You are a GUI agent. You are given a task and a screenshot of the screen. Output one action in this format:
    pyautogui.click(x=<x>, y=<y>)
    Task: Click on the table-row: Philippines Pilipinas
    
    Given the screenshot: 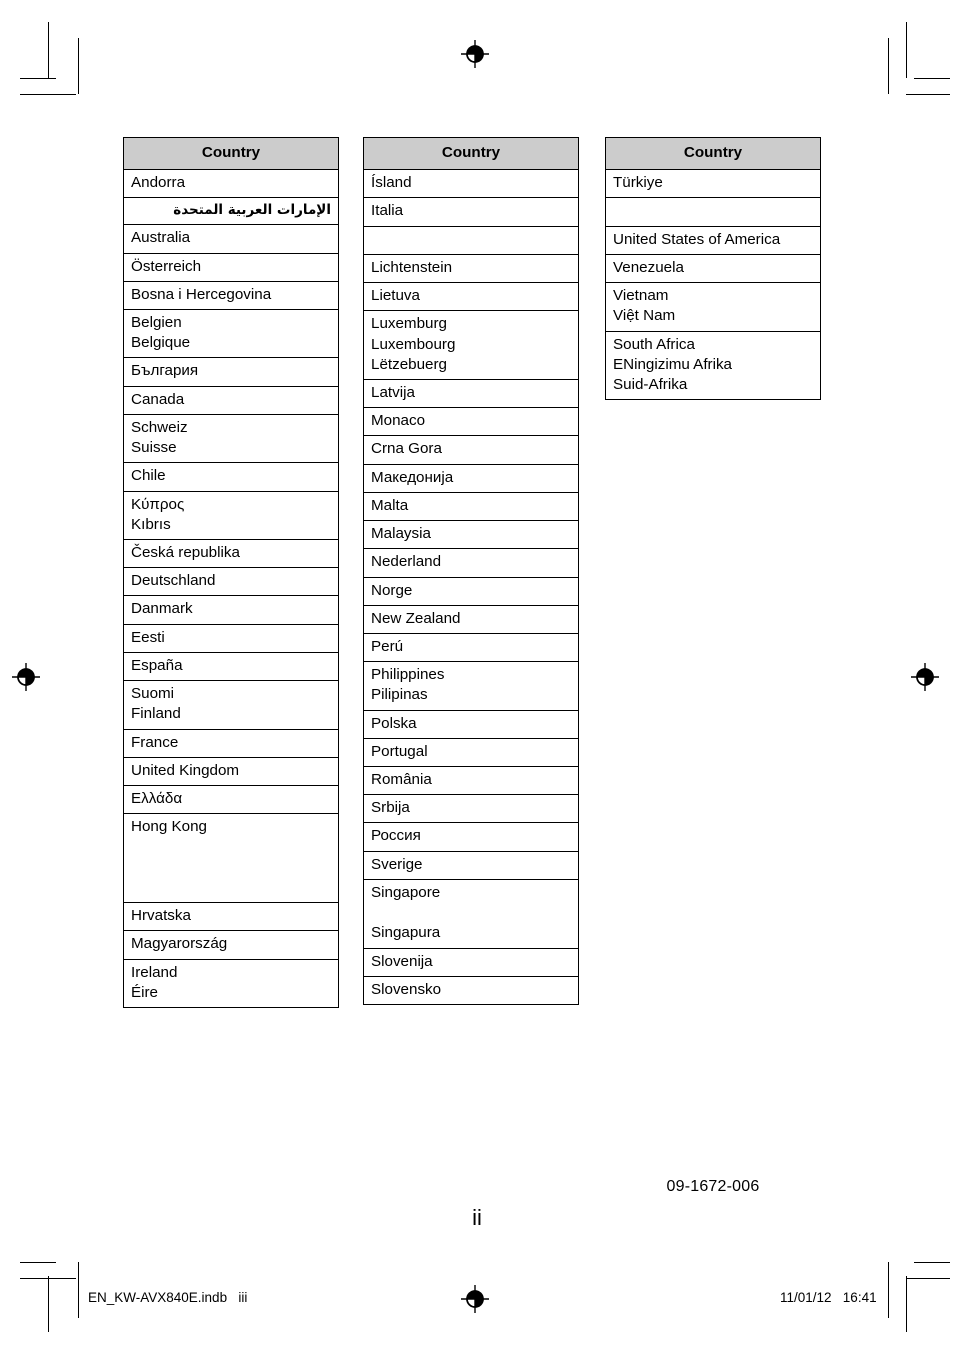 What is the action you would take?
    pyautogui.click(x=471, y=686)
    